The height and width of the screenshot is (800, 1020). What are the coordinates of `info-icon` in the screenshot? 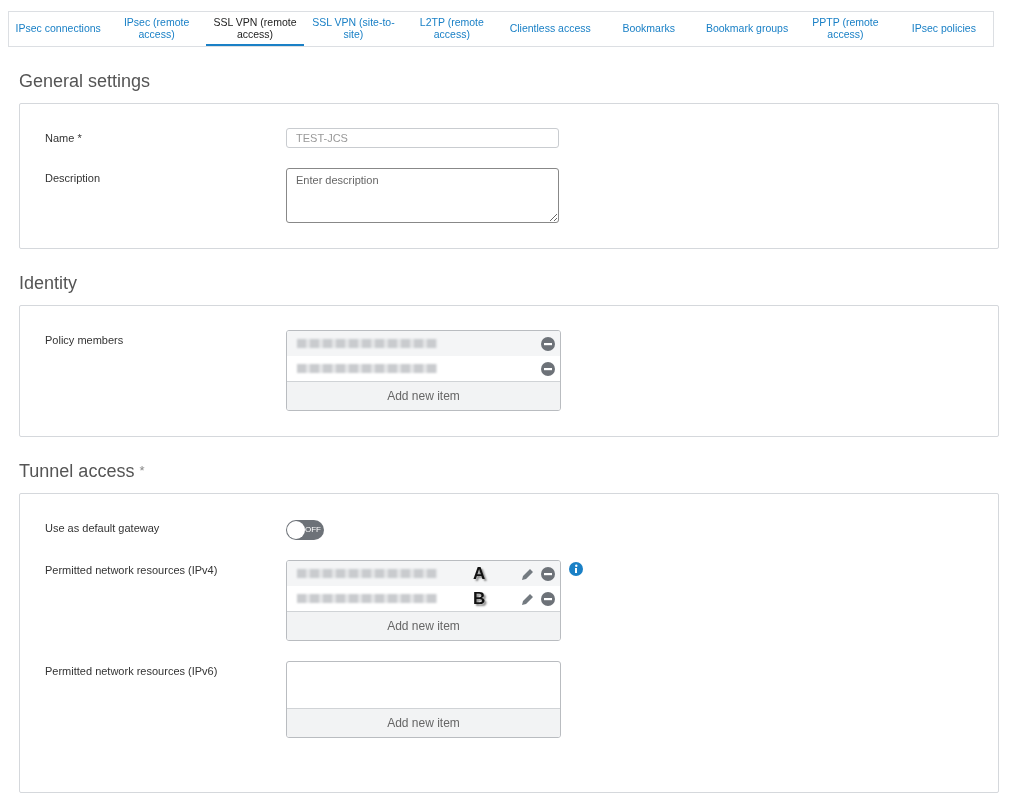 It's located at (576, 569).